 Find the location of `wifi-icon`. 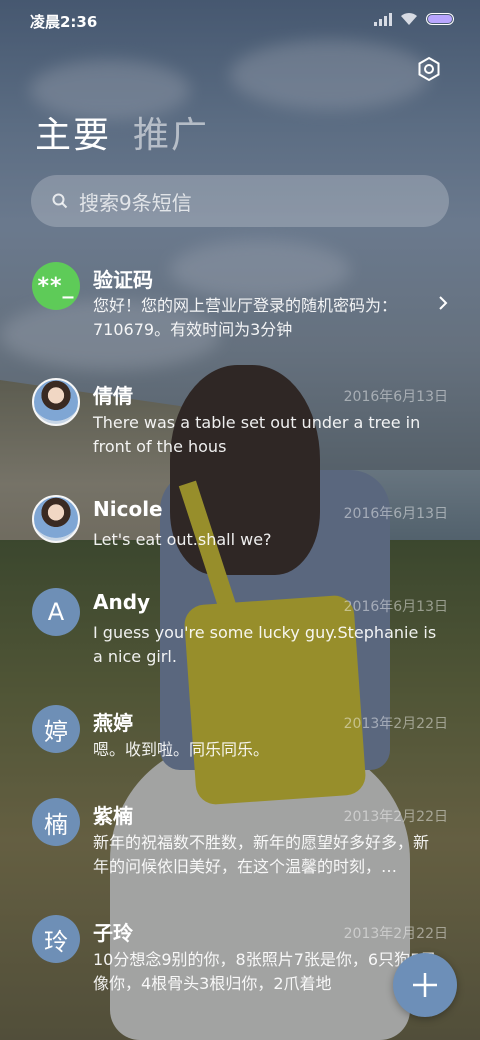

wifi-icon is located at coordinates (409, 18).